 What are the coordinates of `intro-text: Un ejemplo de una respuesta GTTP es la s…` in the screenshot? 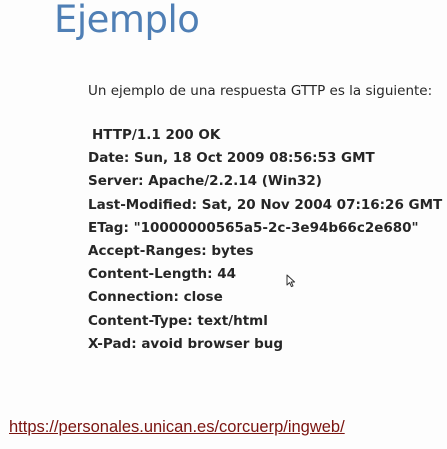 It's located at (260, 91).